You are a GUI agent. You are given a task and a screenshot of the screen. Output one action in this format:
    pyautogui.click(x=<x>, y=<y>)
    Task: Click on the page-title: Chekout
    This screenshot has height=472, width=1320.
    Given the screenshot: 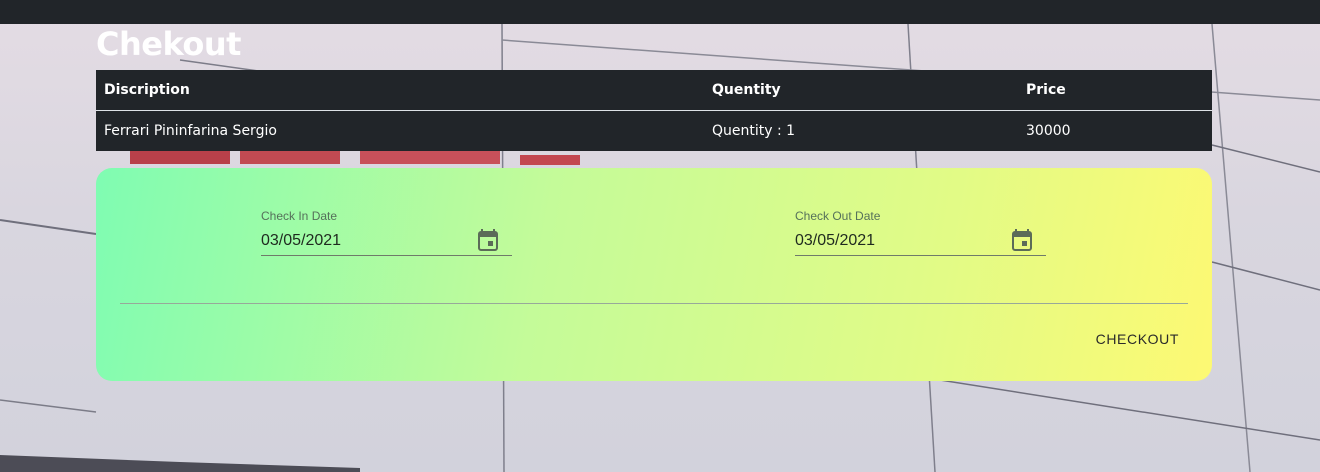 What is the action you would take?
    pyautogui.click(x=168, y=44)
    